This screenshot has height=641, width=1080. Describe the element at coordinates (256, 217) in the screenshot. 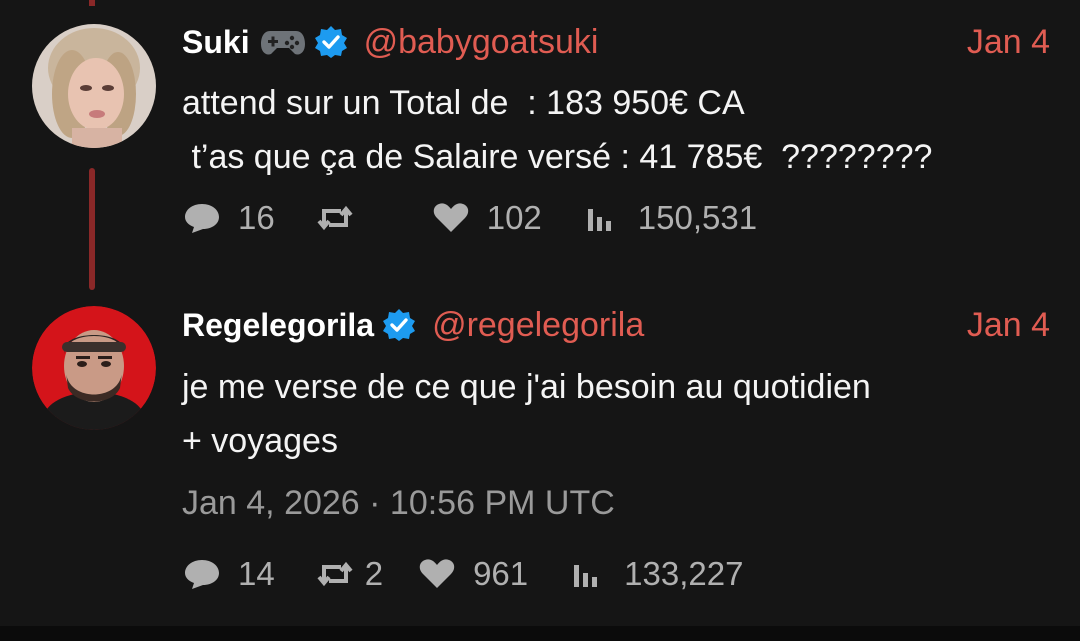

I see `reply-count: 16` at that location.